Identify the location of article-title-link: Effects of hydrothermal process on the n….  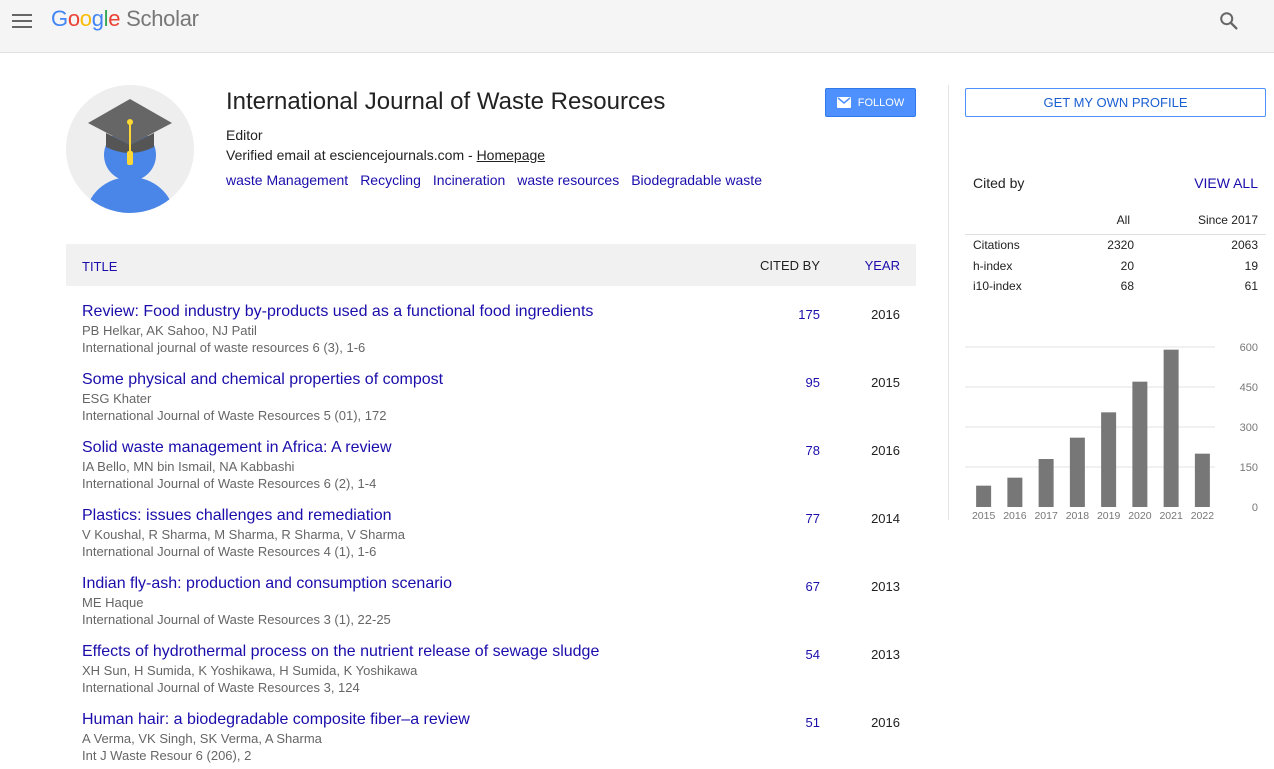
(340, 652).